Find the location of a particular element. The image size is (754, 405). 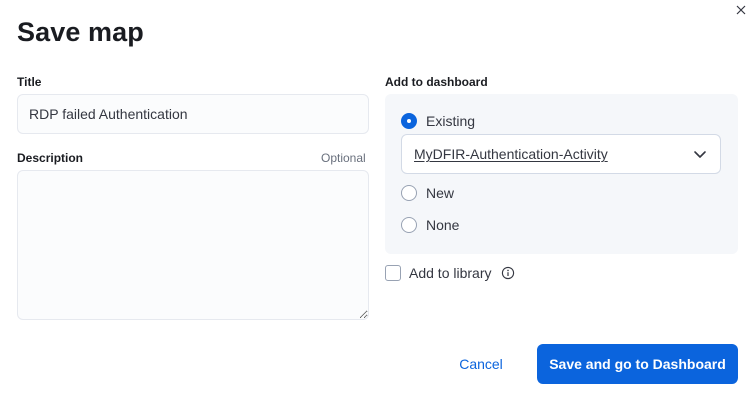

chevron-down-icon is located at coordinates (700, 154).